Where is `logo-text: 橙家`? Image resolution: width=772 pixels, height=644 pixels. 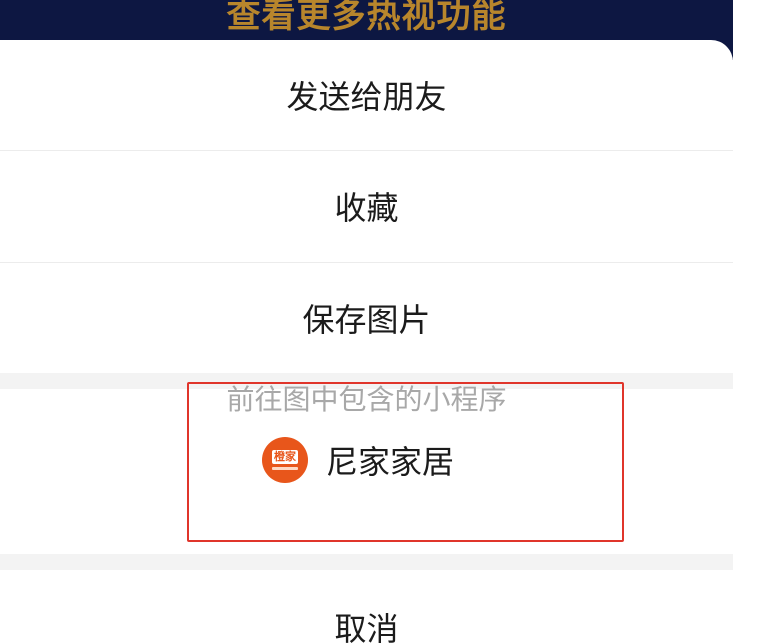 logo-text: 橙家 is located at coordinates (285, 457).